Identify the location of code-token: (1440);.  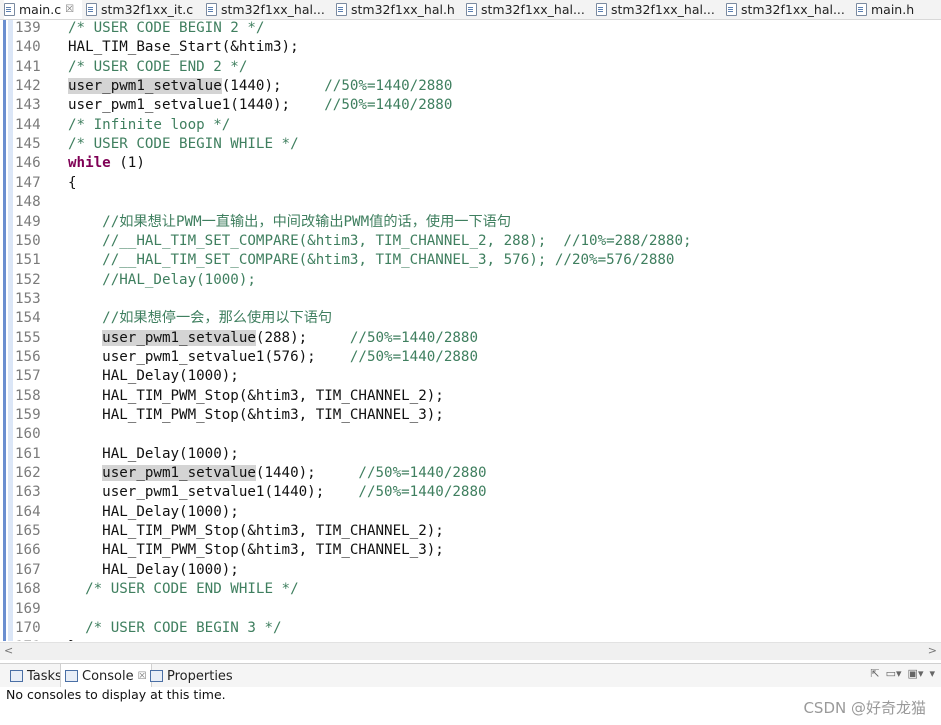
(307, 473).